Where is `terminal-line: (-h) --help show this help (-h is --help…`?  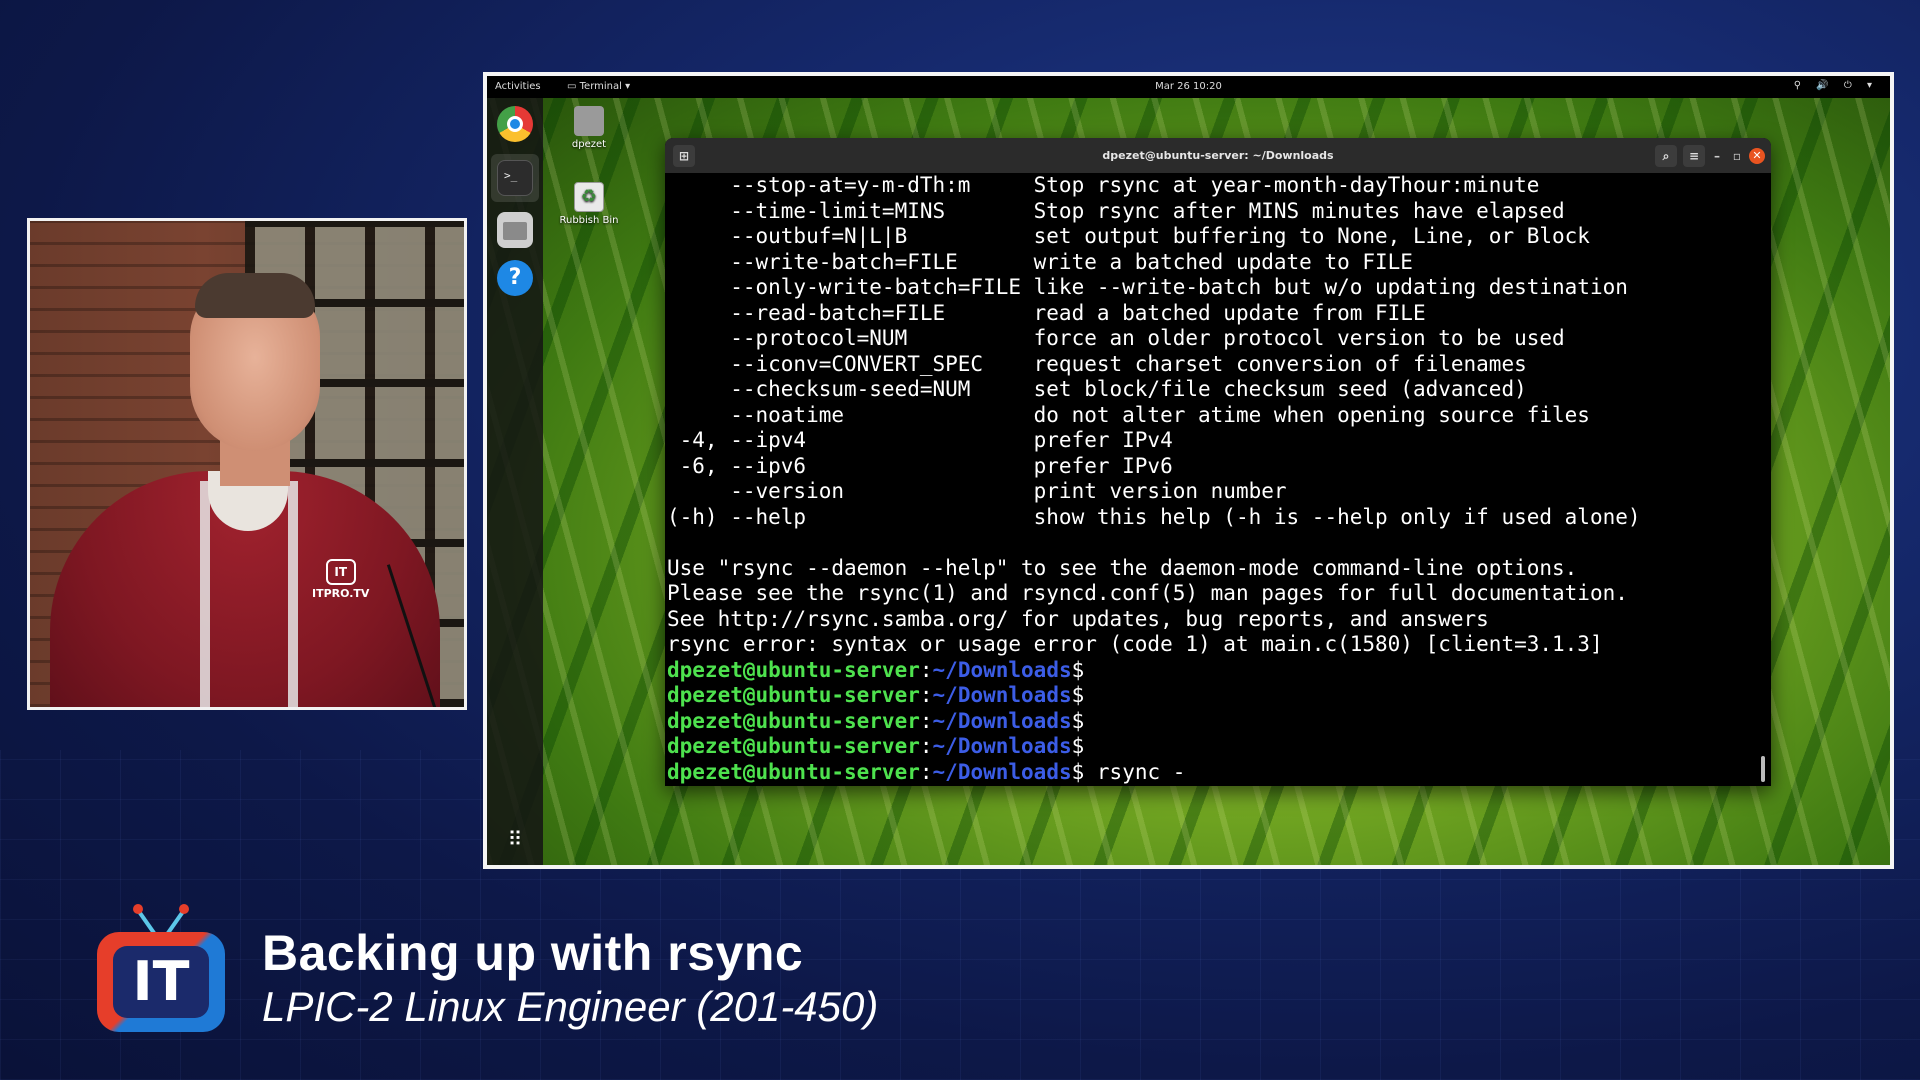 terminal-line: (-h) --help show this help (-h is --help… is located at coordinates (1154, 516).